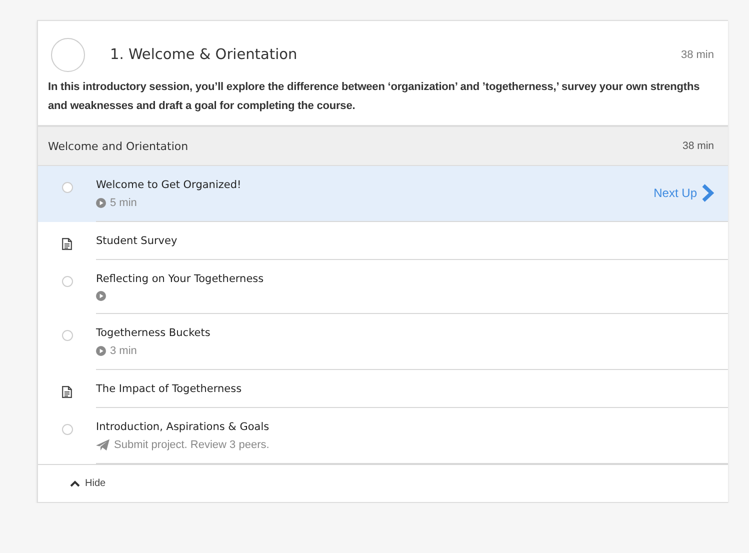 The width and height of the screenshot is (749, 553). Describe the element at coordinates (383, 241) in the screenshot. I see `lesson-item: Student Survey` at that location.